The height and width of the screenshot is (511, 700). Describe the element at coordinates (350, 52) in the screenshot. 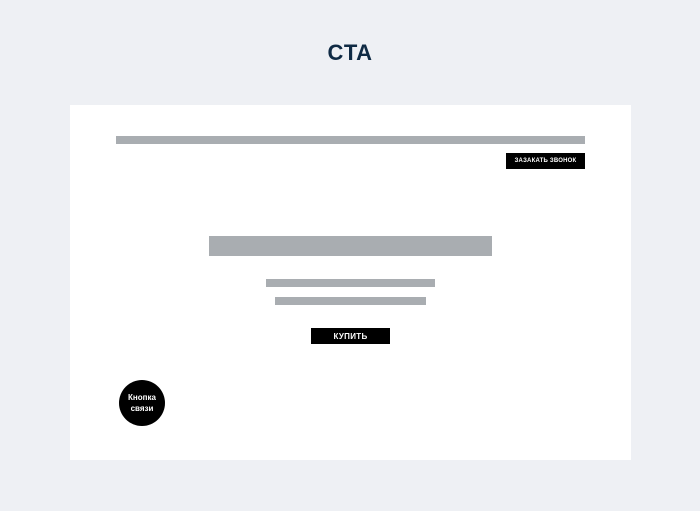

I see `page-title: CTA` at that location.